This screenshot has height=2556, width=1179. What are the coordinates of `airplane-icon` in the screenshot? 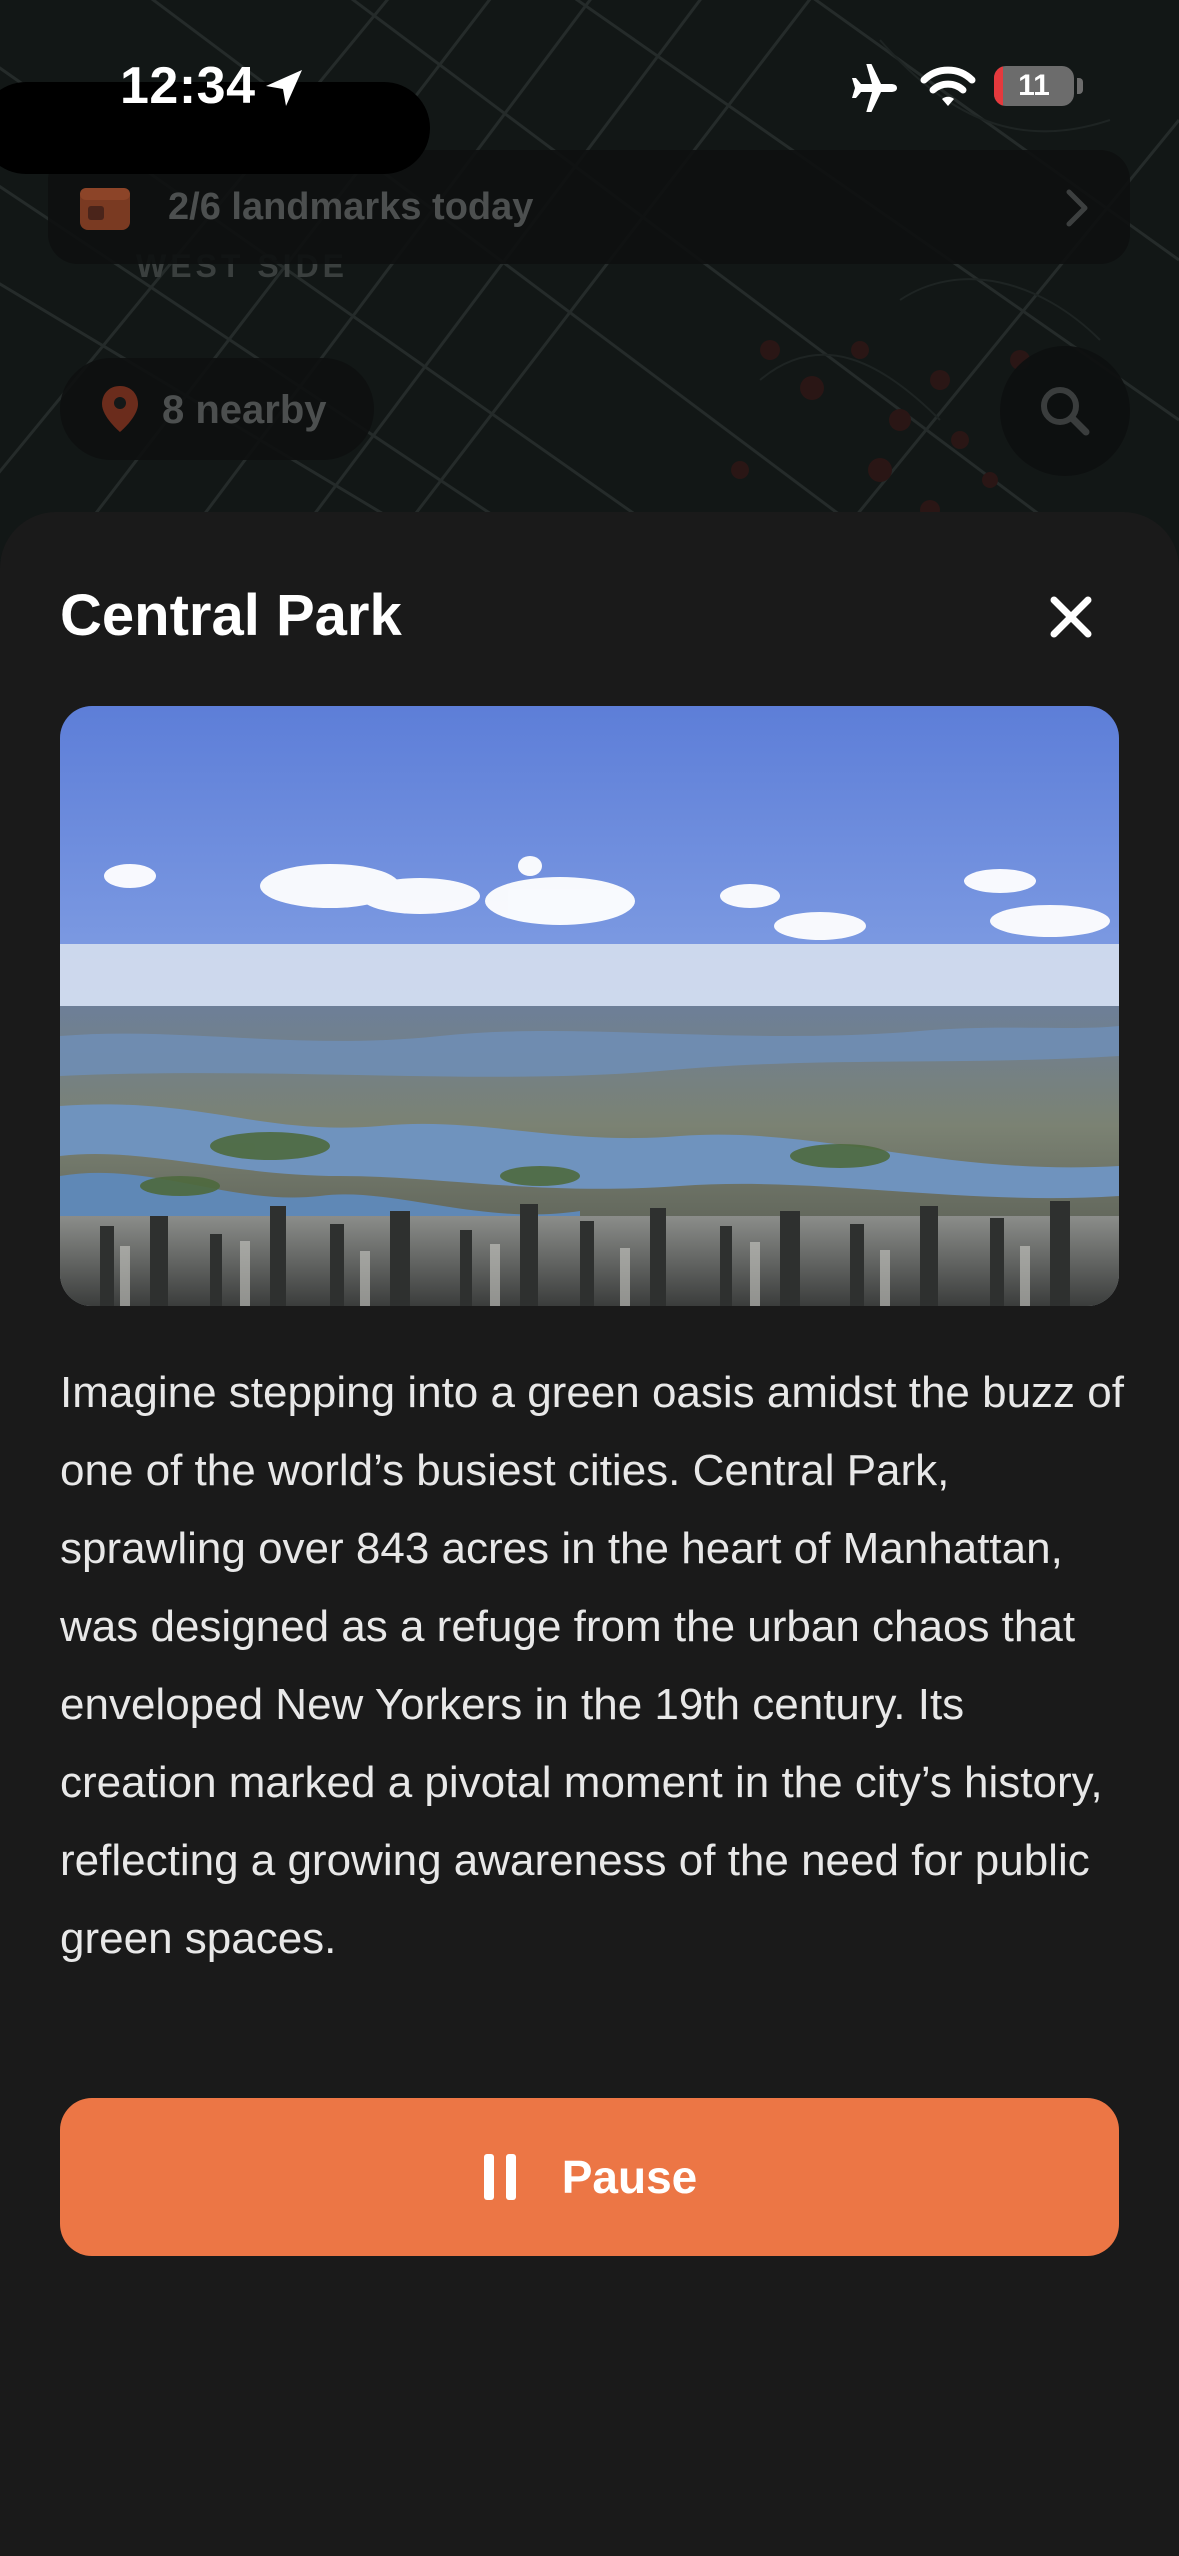 It's located at (874, 88).